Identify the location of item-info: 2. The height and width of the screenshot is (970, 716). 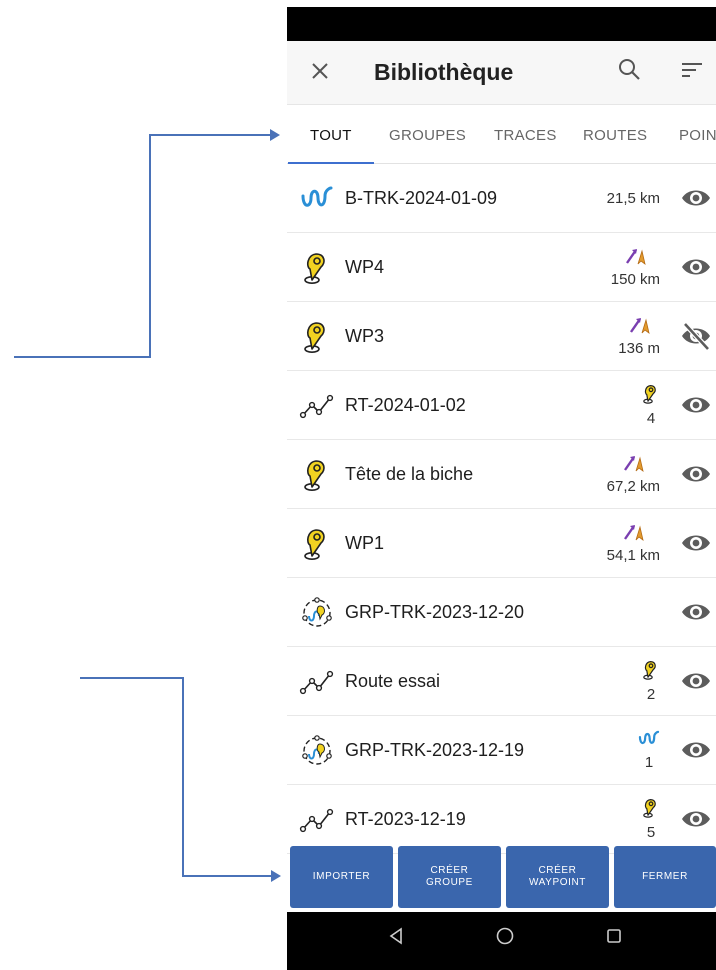
(651, 681).